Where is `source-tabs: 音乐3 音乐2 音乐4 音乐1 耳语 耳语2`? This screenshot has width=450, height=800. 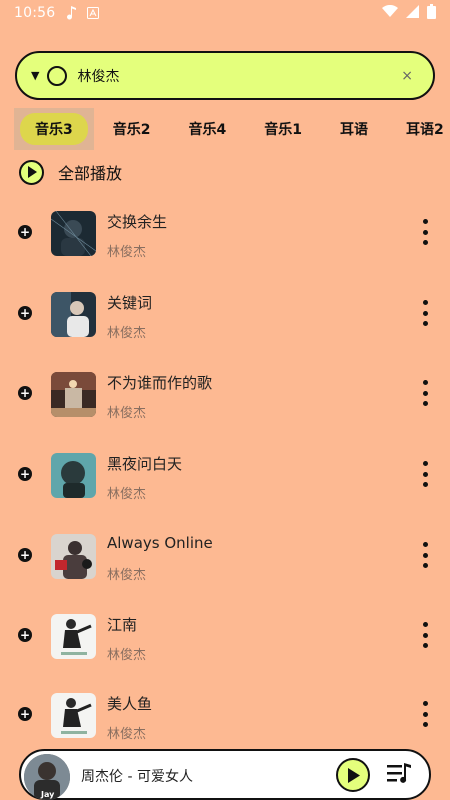
source-tabs: 音乐3 音乐2 音乐4 音乐1 耳语 耳语2 is located at coordinates (232, 129).